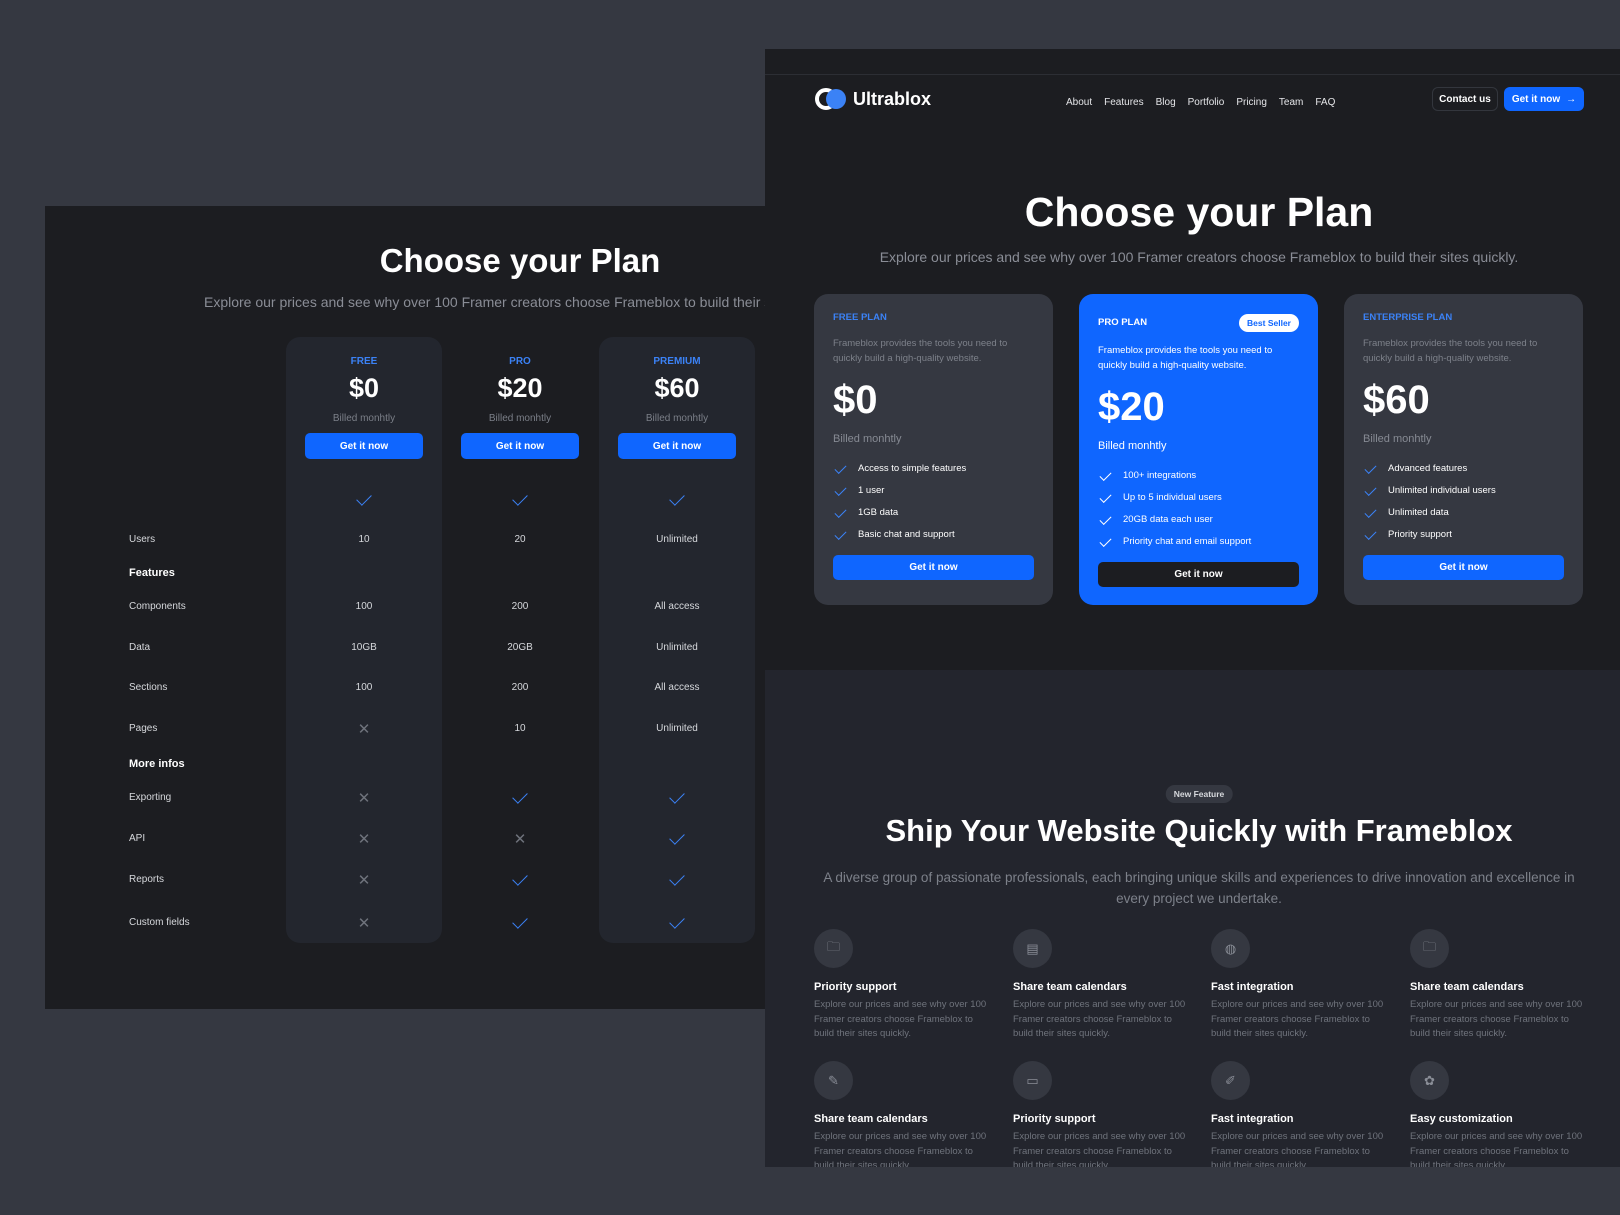 The height and width of the screenshot is (1215, 1620). What do you see at coordinates (1172, 497) in the screenshot?
I see `feature-label: Up to 5 individual users` at bounding box center [1172, 497].